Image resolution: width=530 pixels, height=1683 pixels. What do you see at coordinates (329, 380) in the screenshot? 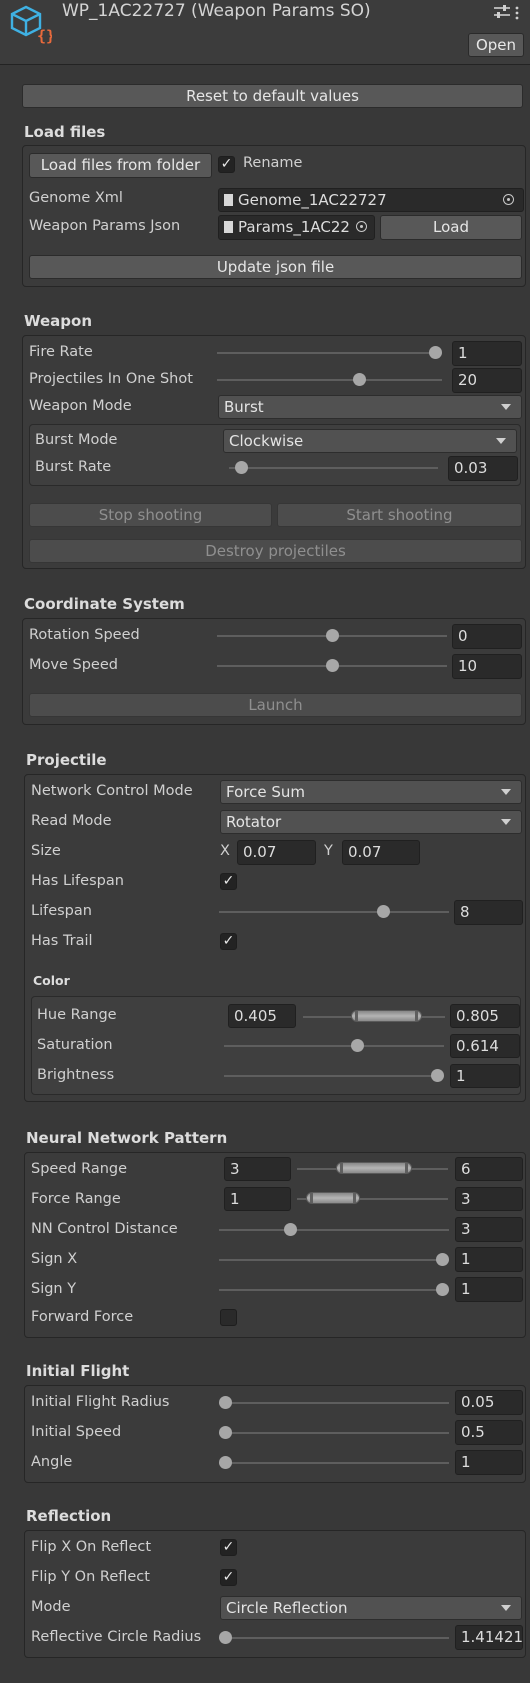
I see `projectiles-slider-track` at bounding box center [329, 380].